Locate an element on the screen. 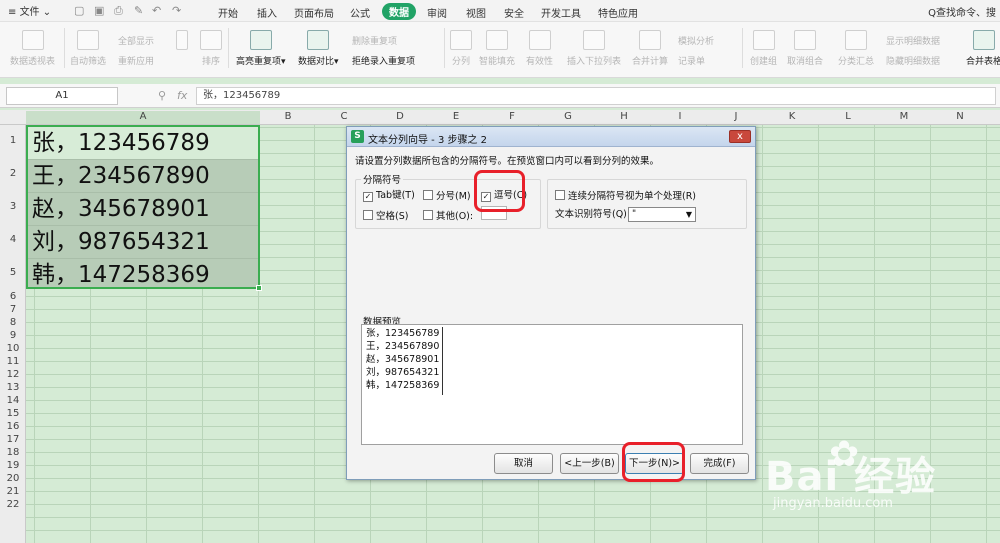 The image size is (1000, 543). dialog-title-bar: S 文本分列向导 - 3 步骤之 2 x is located at coordinates (551, 137).